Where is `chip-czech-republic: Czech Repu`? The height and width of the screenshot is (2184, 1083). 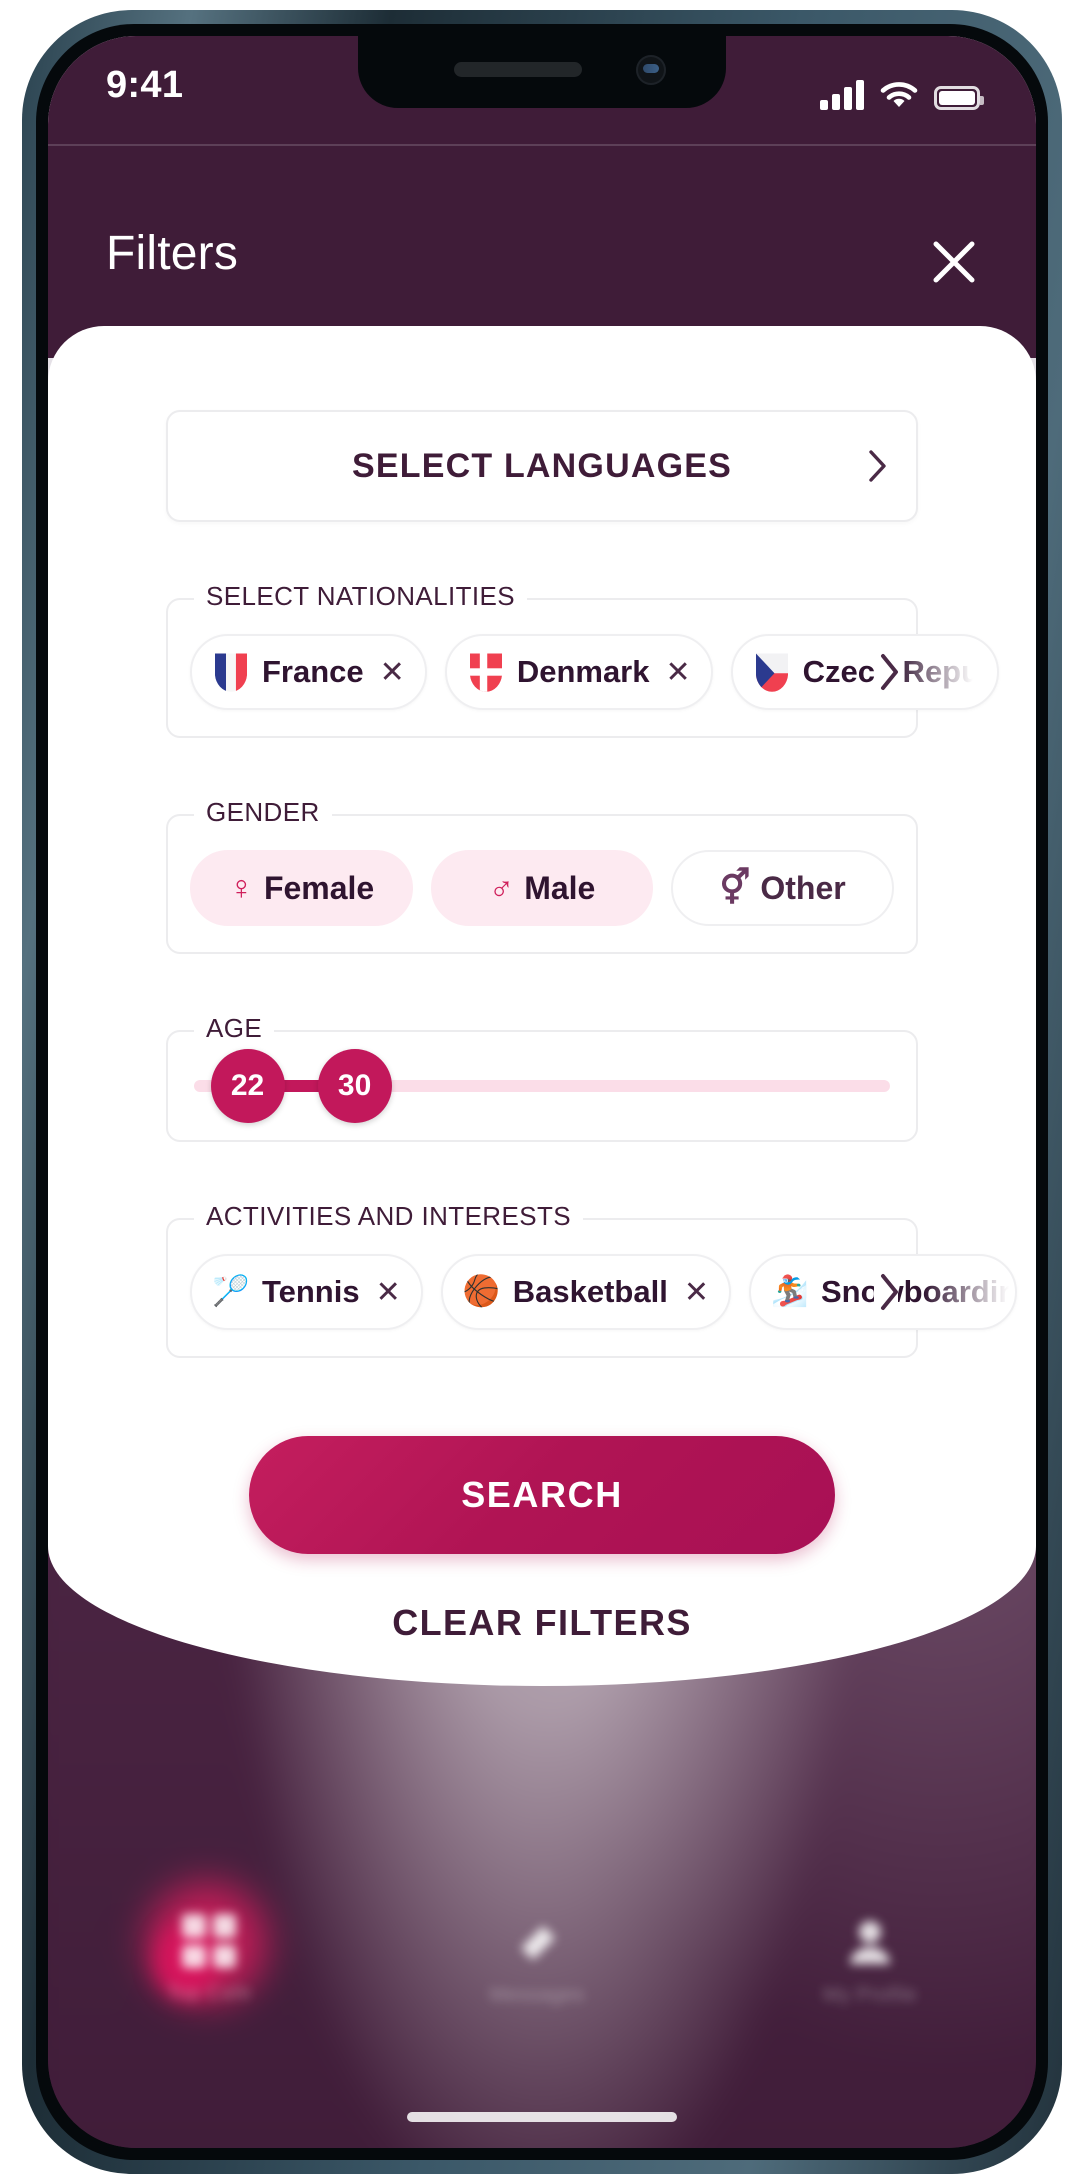
chip-czech-republic: Czech Repu is located at coordinates (864, 672).